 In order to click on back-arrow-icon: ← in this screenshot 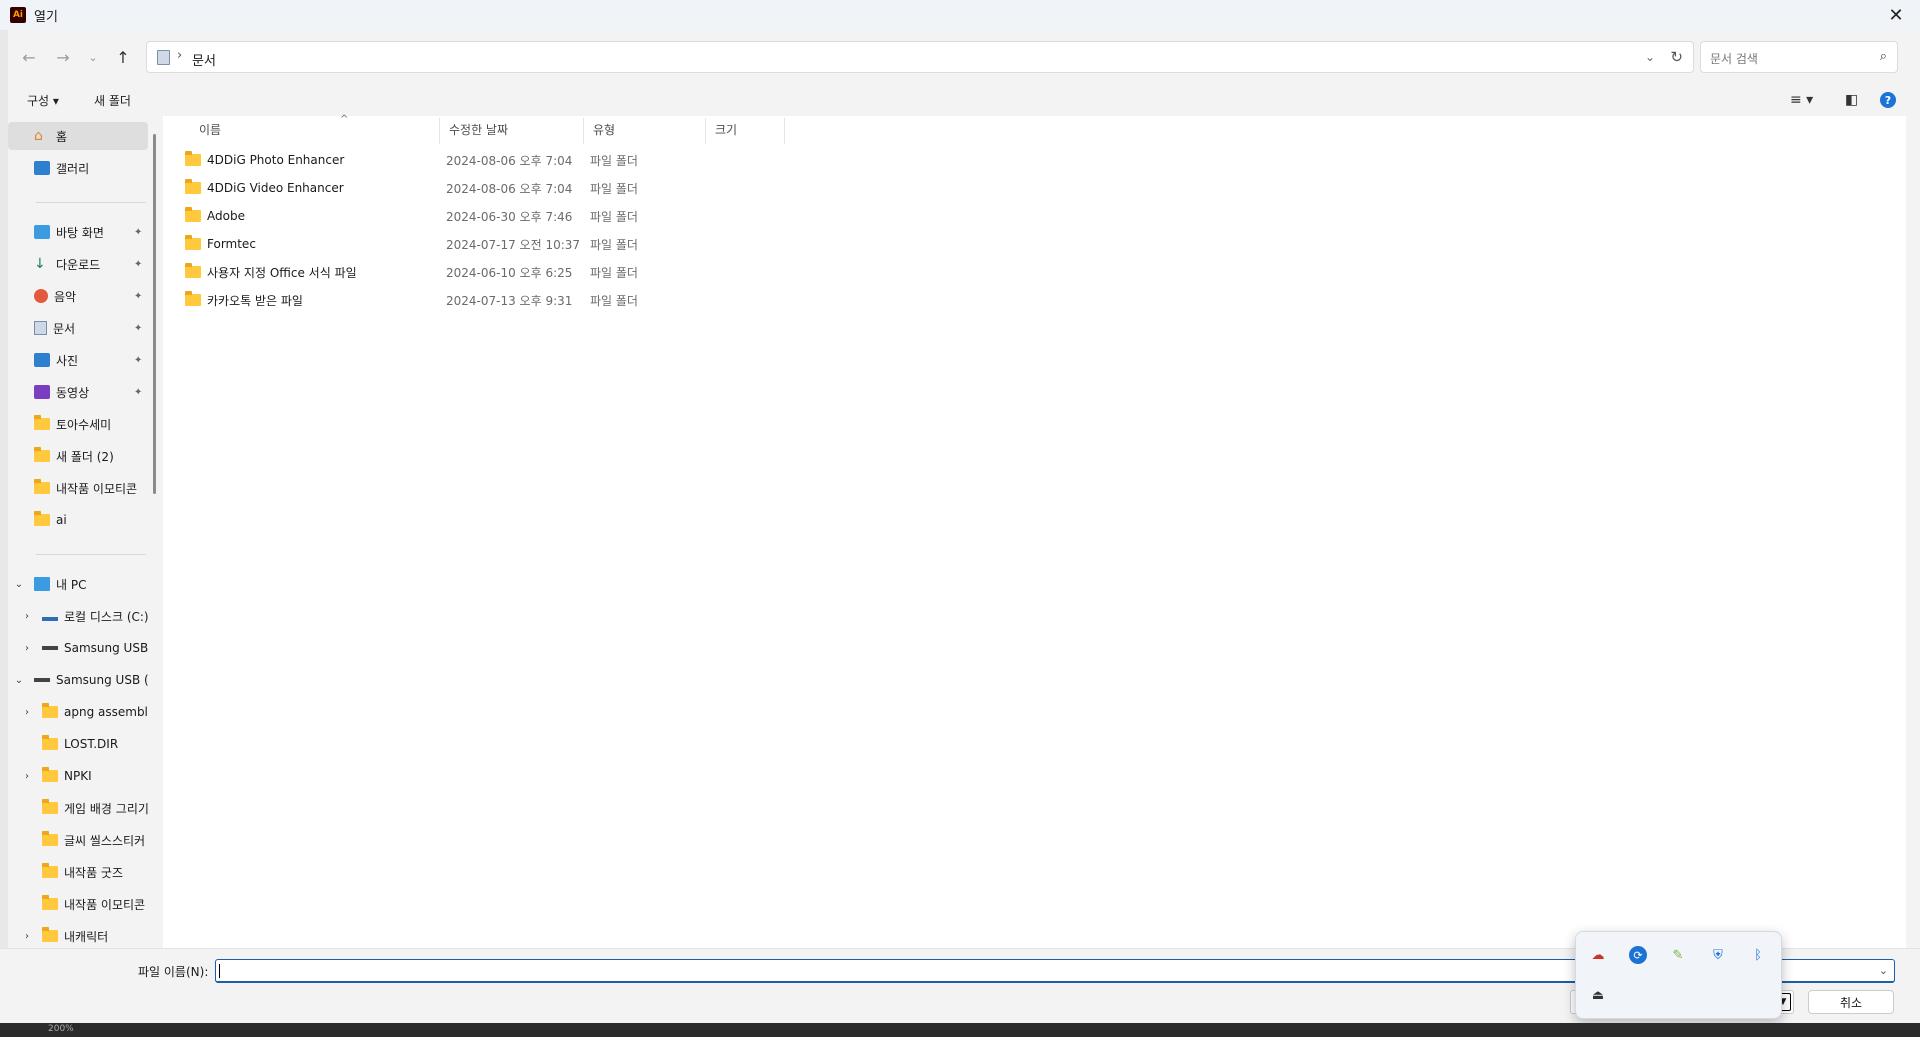, I will do `click(29, 57)`.